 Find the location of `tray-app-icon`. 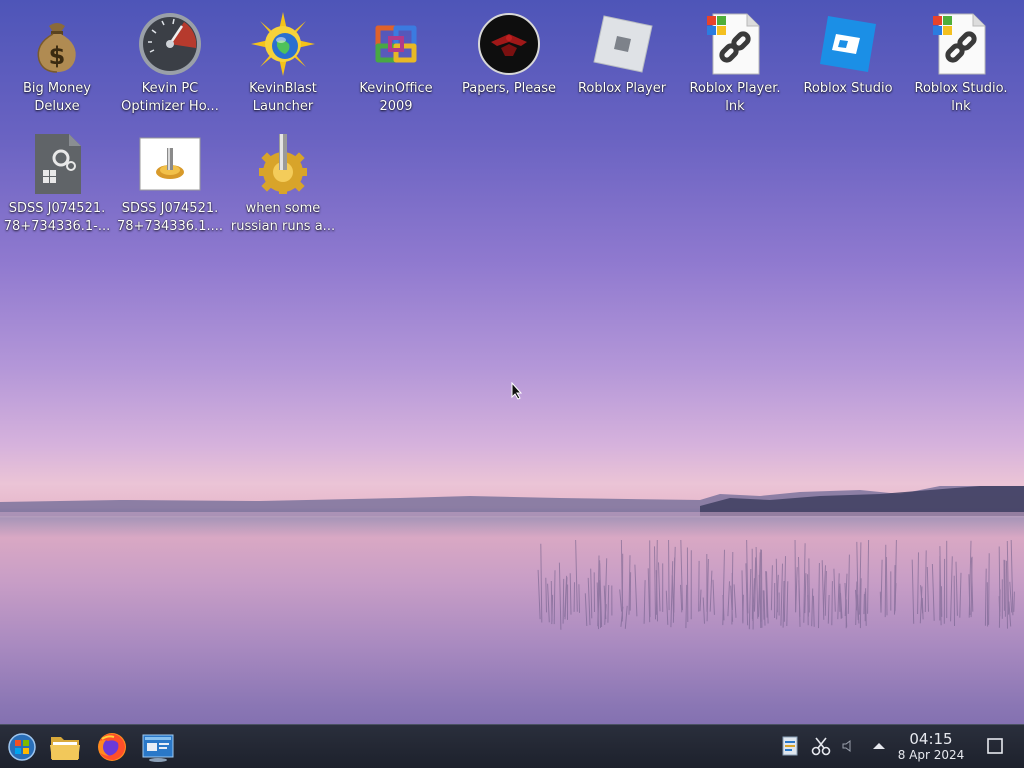

tray-app-icon is located at coordinates (790, 746).